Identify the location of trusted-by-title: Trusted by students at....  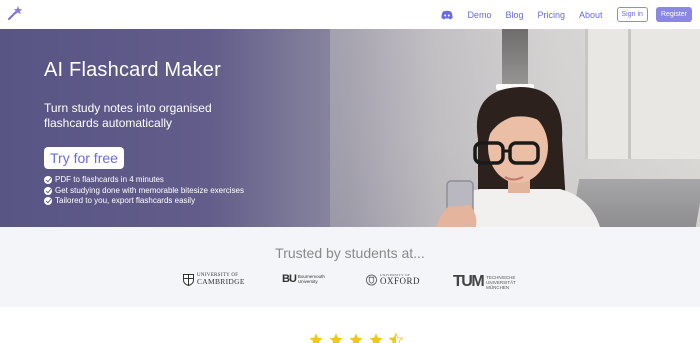
(350, 253).